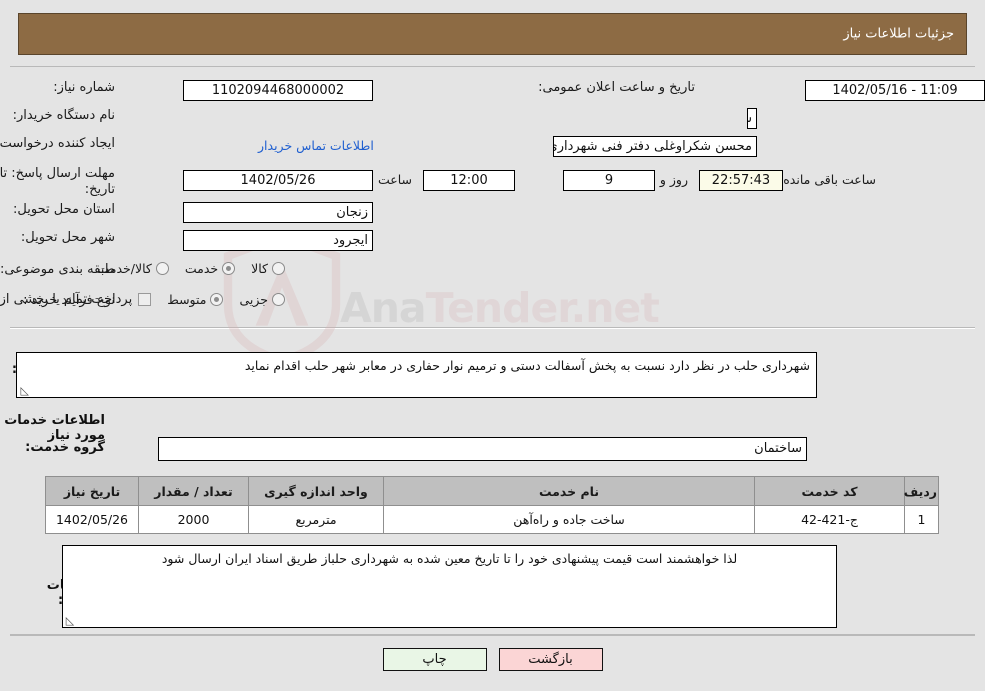 This screenshot has height=691, width=985. What do you see at coordinates (434, 659) in the screenshot?
I see `print-button: چاپ` at bounding box center [434, 659].